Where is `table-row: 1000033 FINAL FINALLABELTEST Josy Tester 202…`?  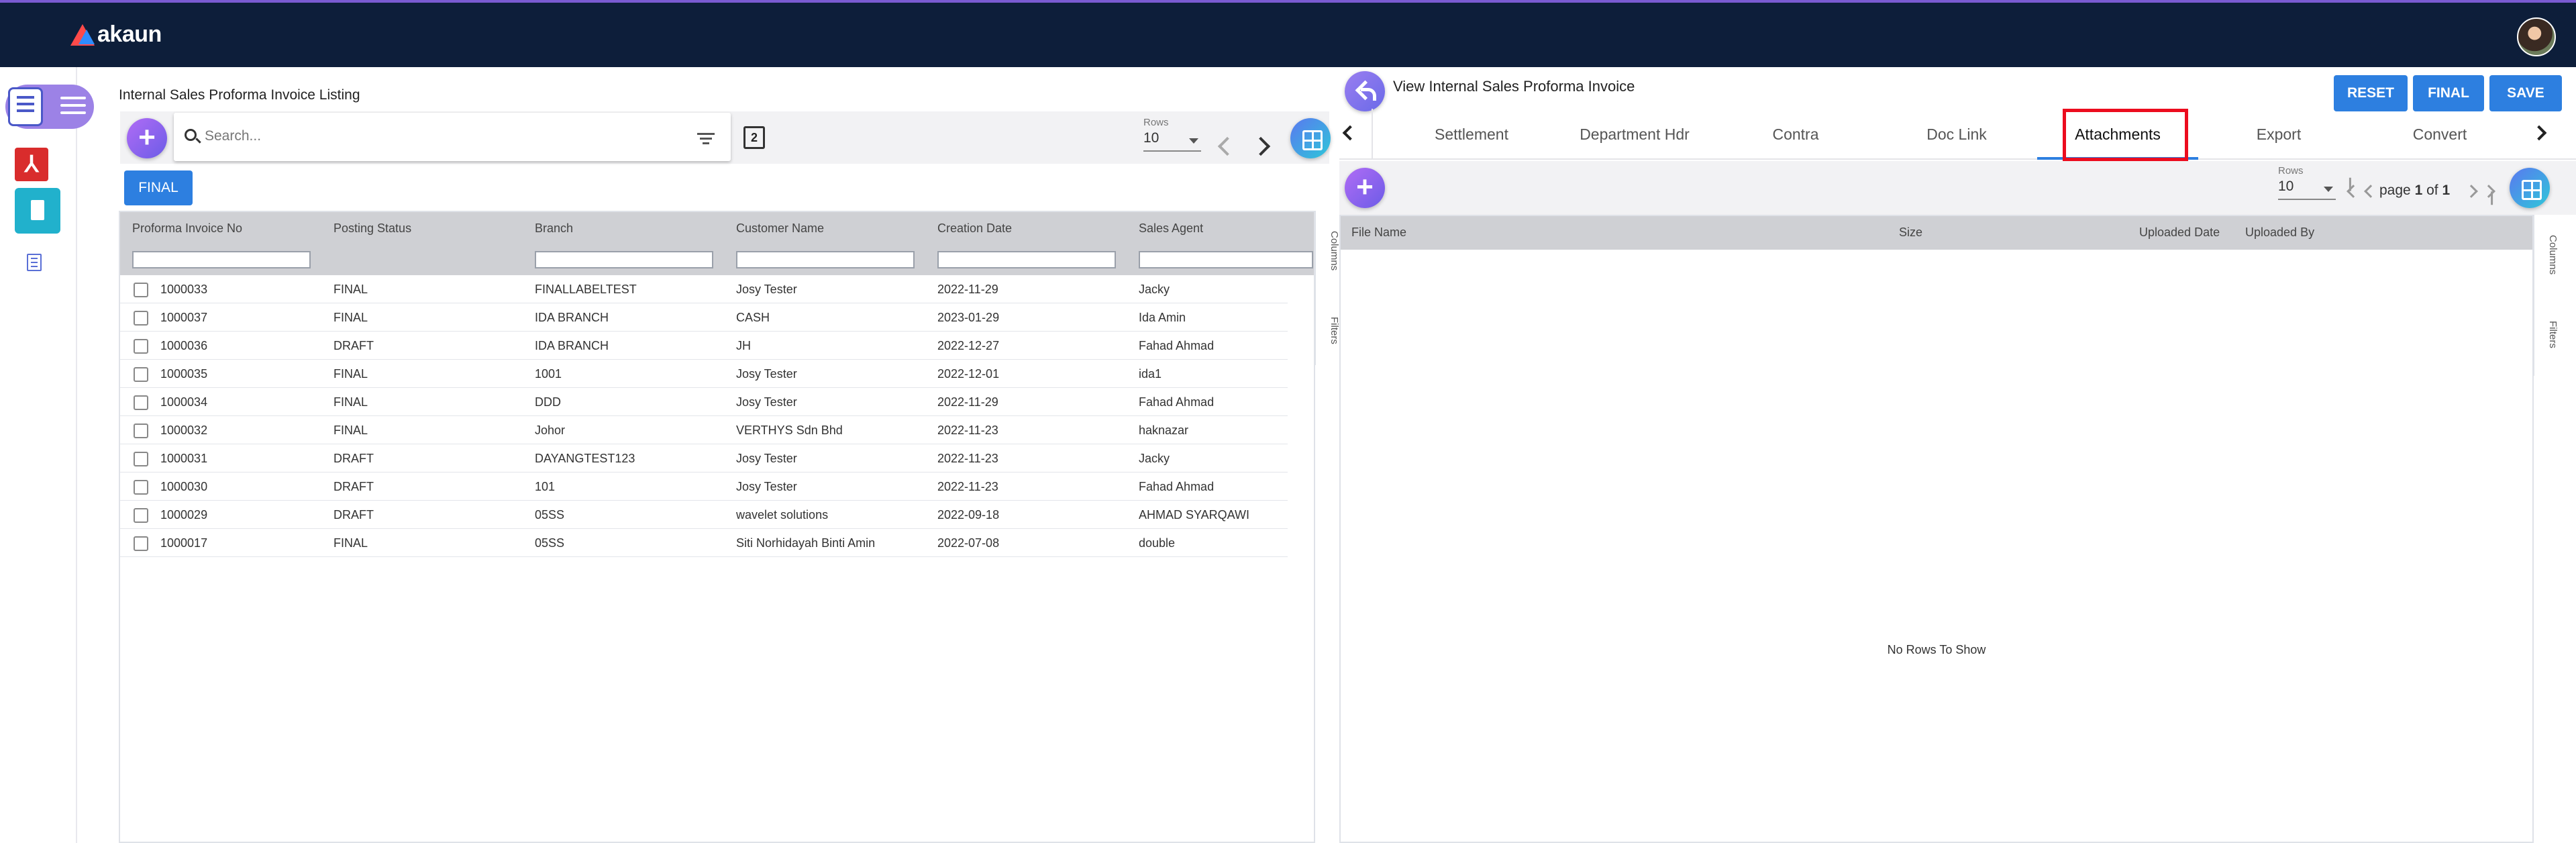
table-row: 1000033 FINAL FINALLABELTEST Josy Tester 202… is located at coordinates (704, 289).